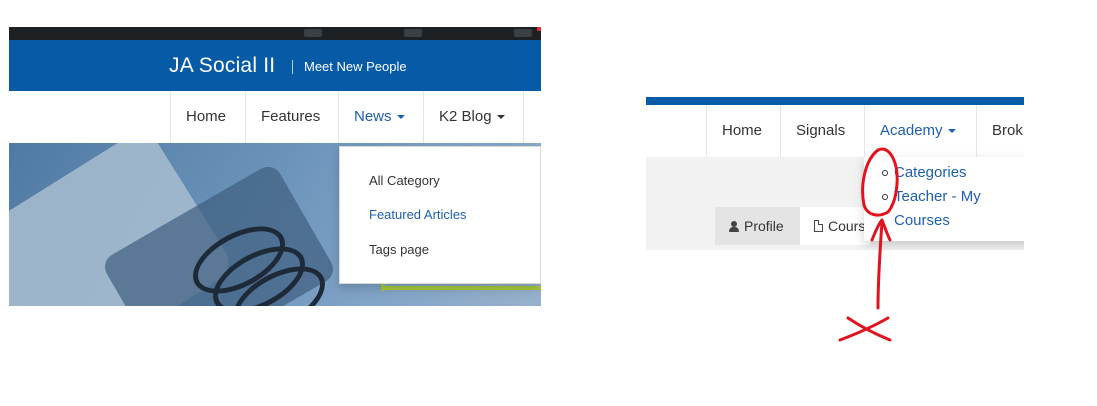 This screenshot has width=1097, height=406. I want to click on tab-courses: Cours, so click(835, 226).